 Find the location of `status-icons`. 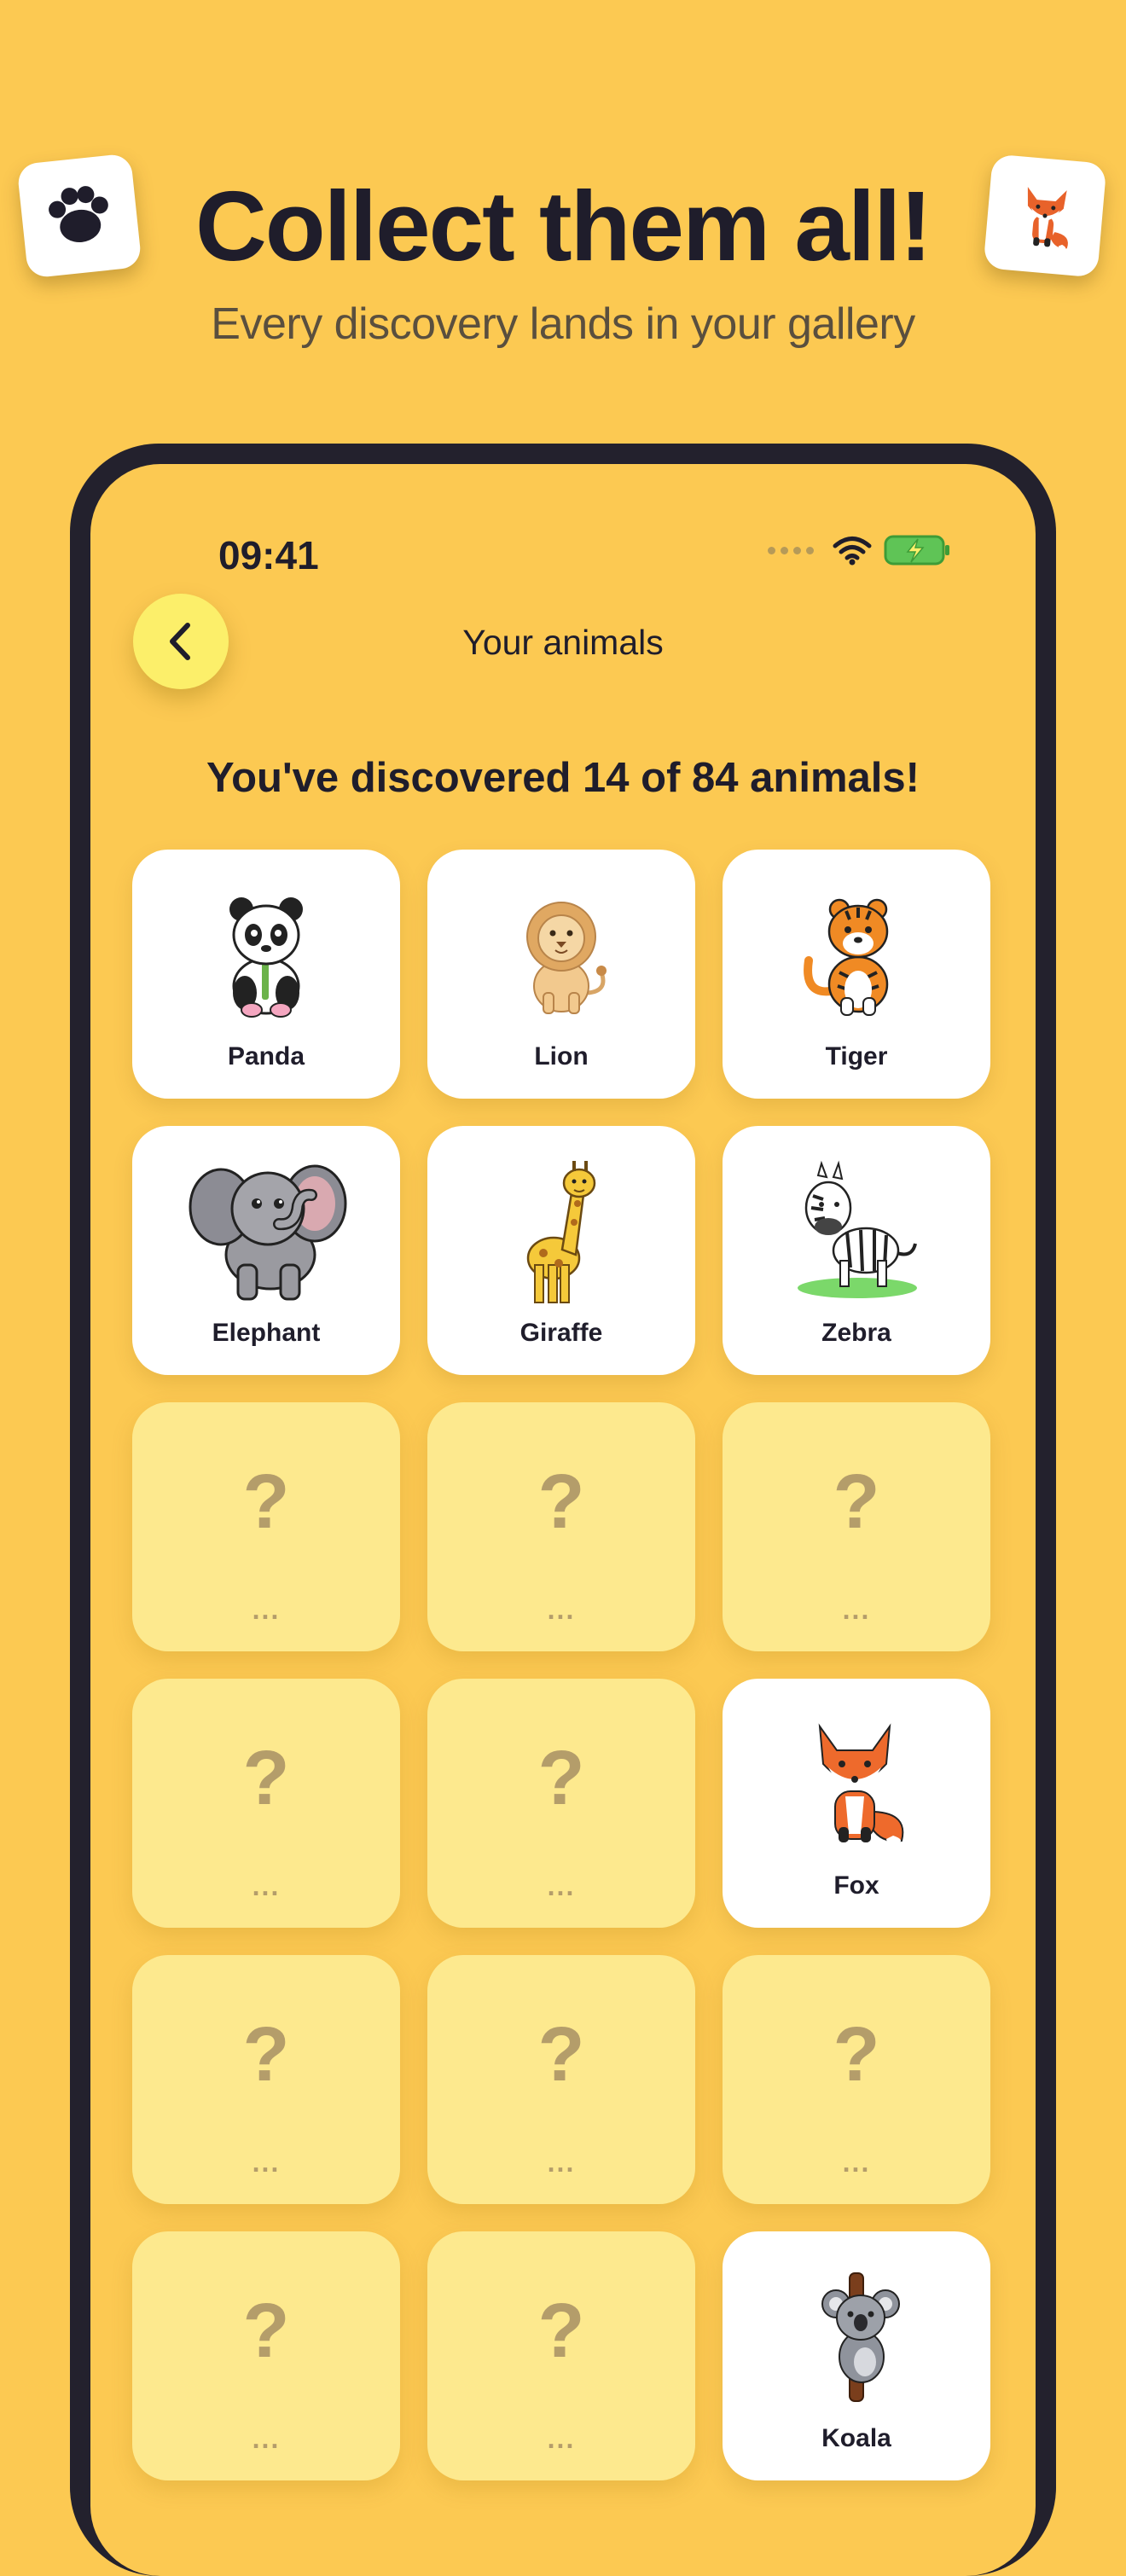

status-icons is located at coordinates (860, 550).